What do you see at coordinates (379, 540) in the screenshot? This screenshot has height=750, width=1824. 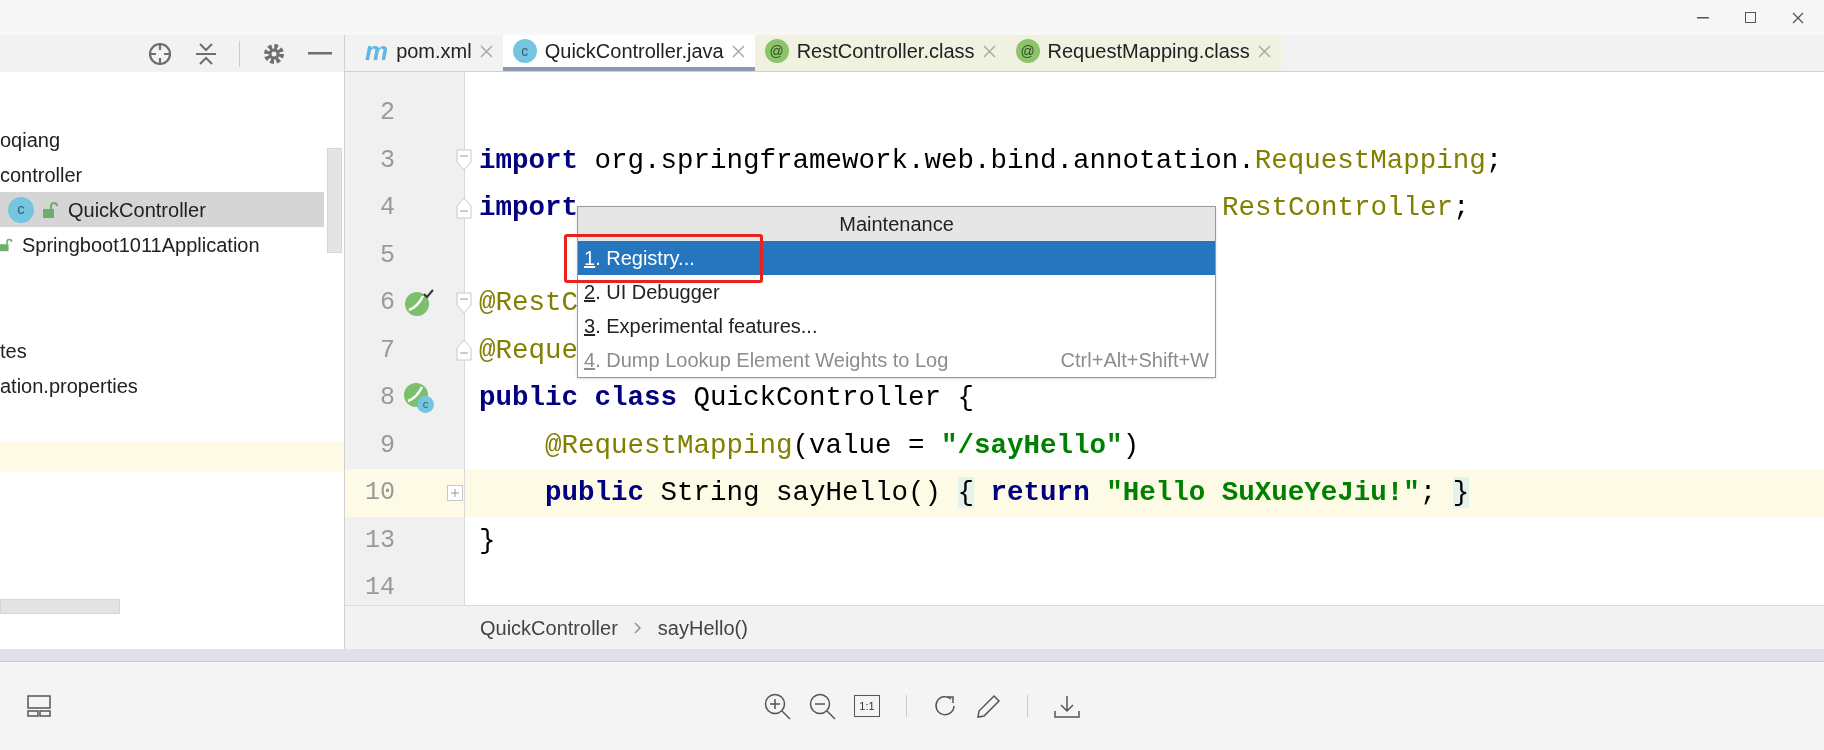 I see `line-number: 13` at bounding box center [379, 540].